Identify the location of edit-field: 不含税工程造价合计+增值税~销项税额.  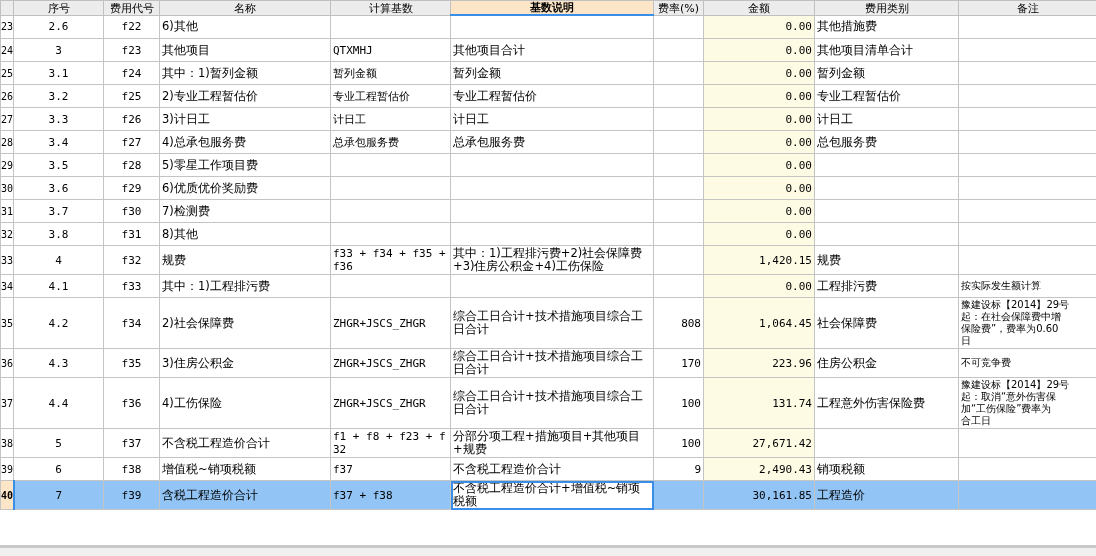
(552, 495).